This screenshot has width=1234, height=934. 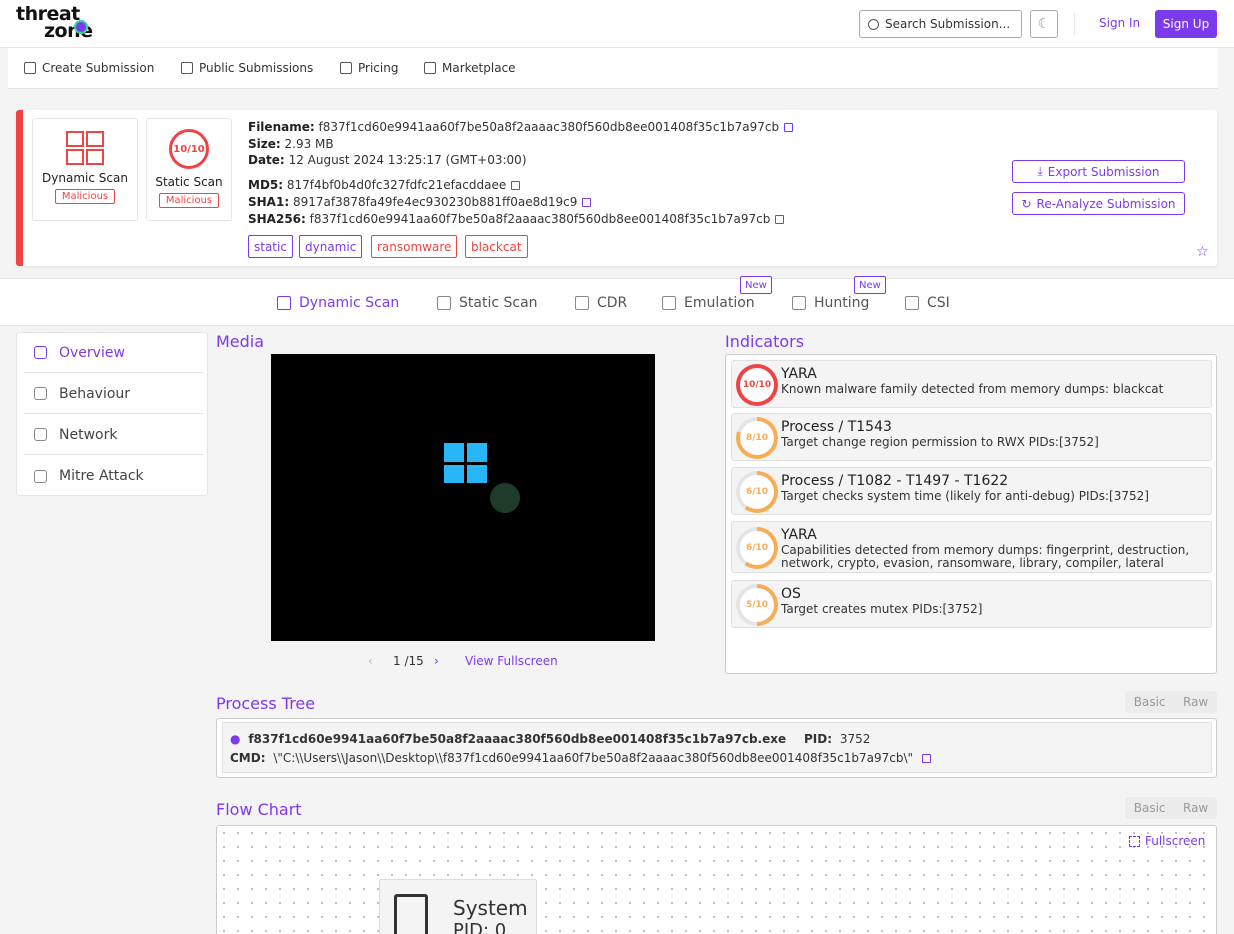 What do you see at coordinates (1098, 171) in the screenshot?
I see `export-submission-button: ⤓ Export Submission` at bounding box center [1098, 171].